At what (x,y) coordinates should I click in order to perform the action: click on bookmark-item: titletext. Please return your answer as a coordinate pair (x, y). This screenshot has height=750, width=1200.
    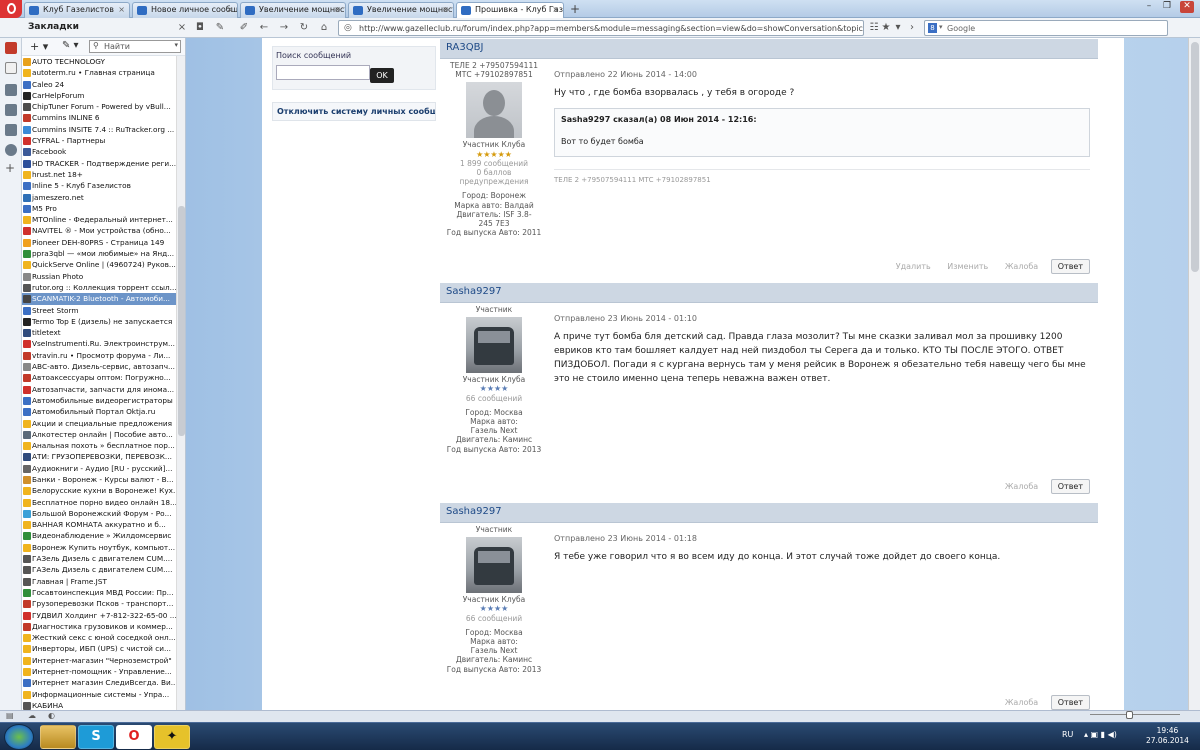
    Looking at the image, I should click on (99, 332).